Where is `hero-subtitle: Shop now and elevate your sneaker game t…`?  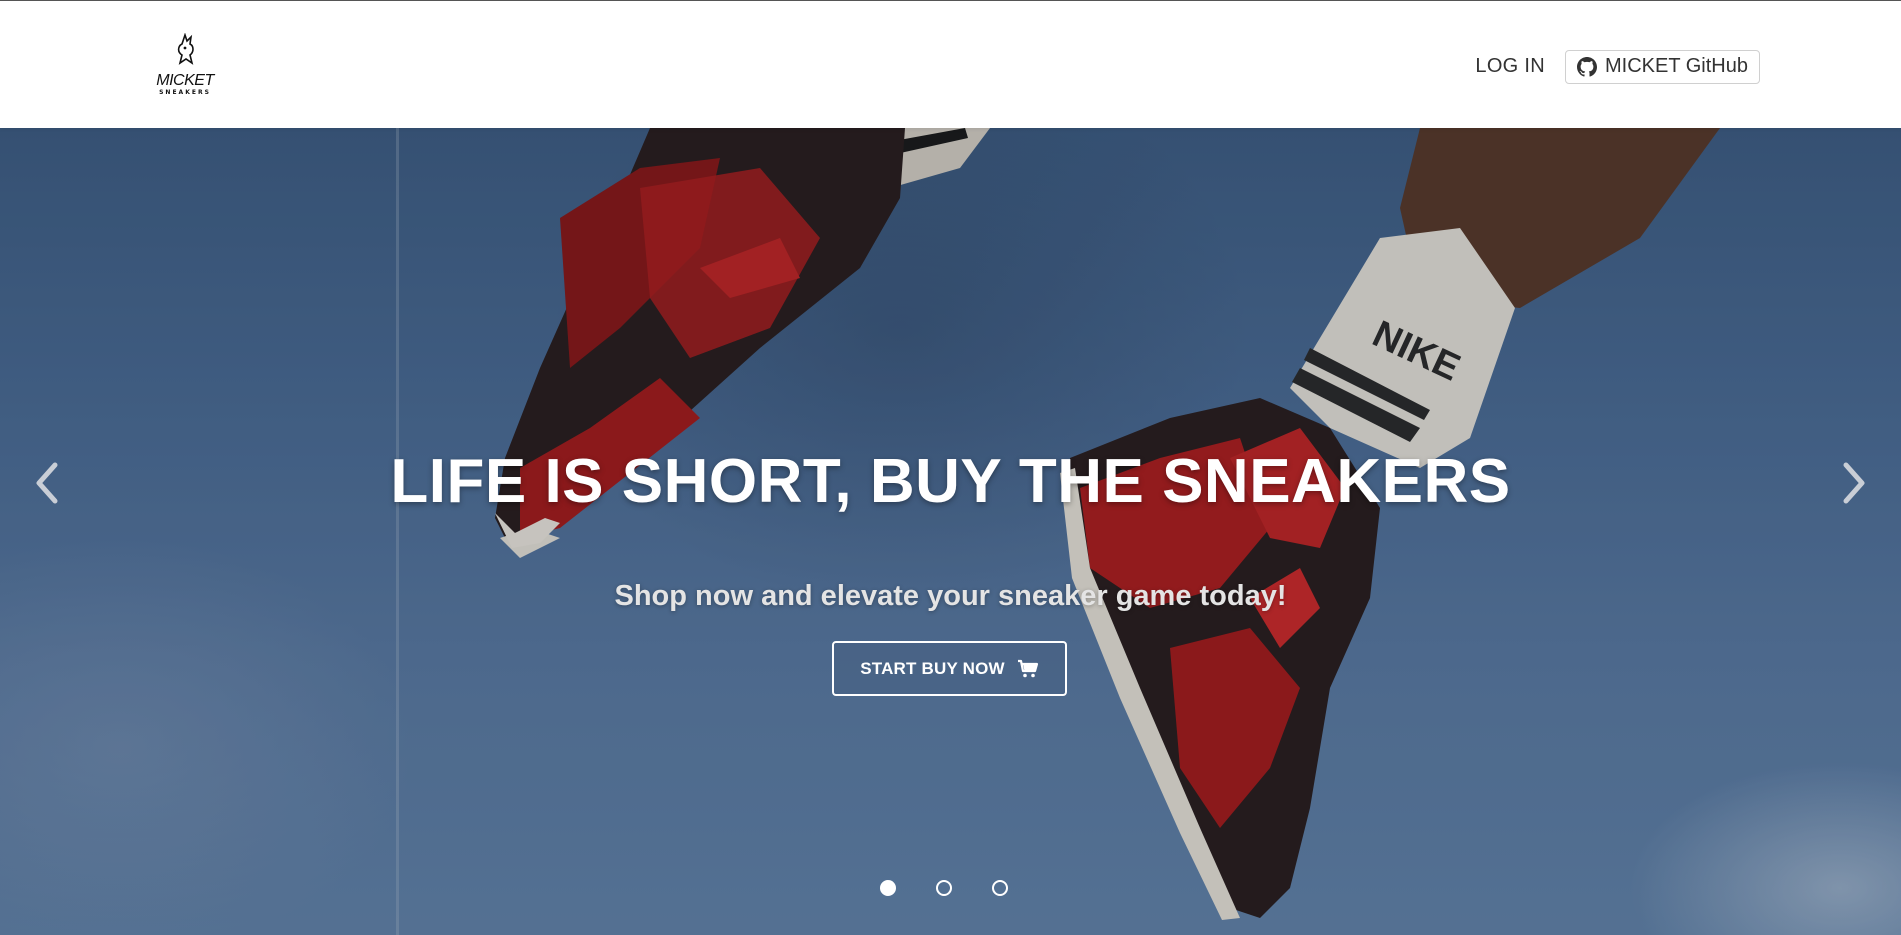 hero-subtitle: Shop now and elevate your sneaker game t… is located at coordinates (950, 596).